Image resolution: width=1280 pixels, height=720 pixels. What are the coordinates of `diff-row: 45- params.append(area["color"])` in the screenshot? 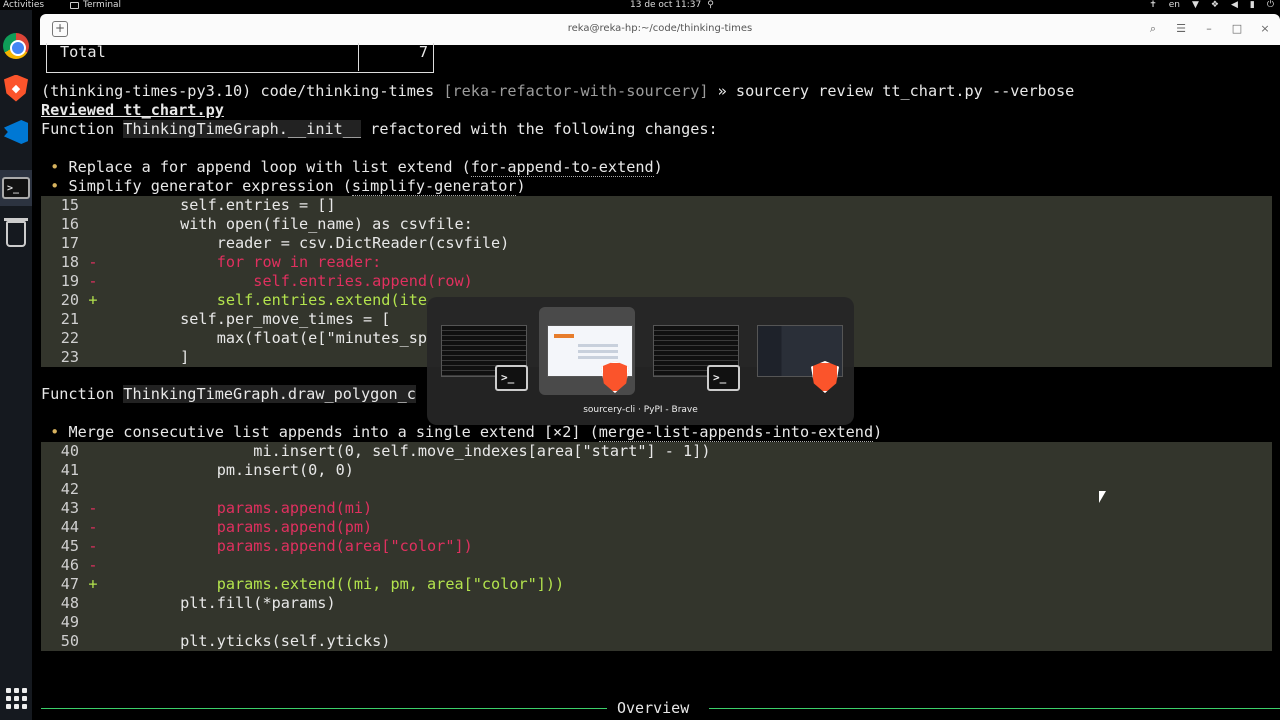 It's located at (656, 546).